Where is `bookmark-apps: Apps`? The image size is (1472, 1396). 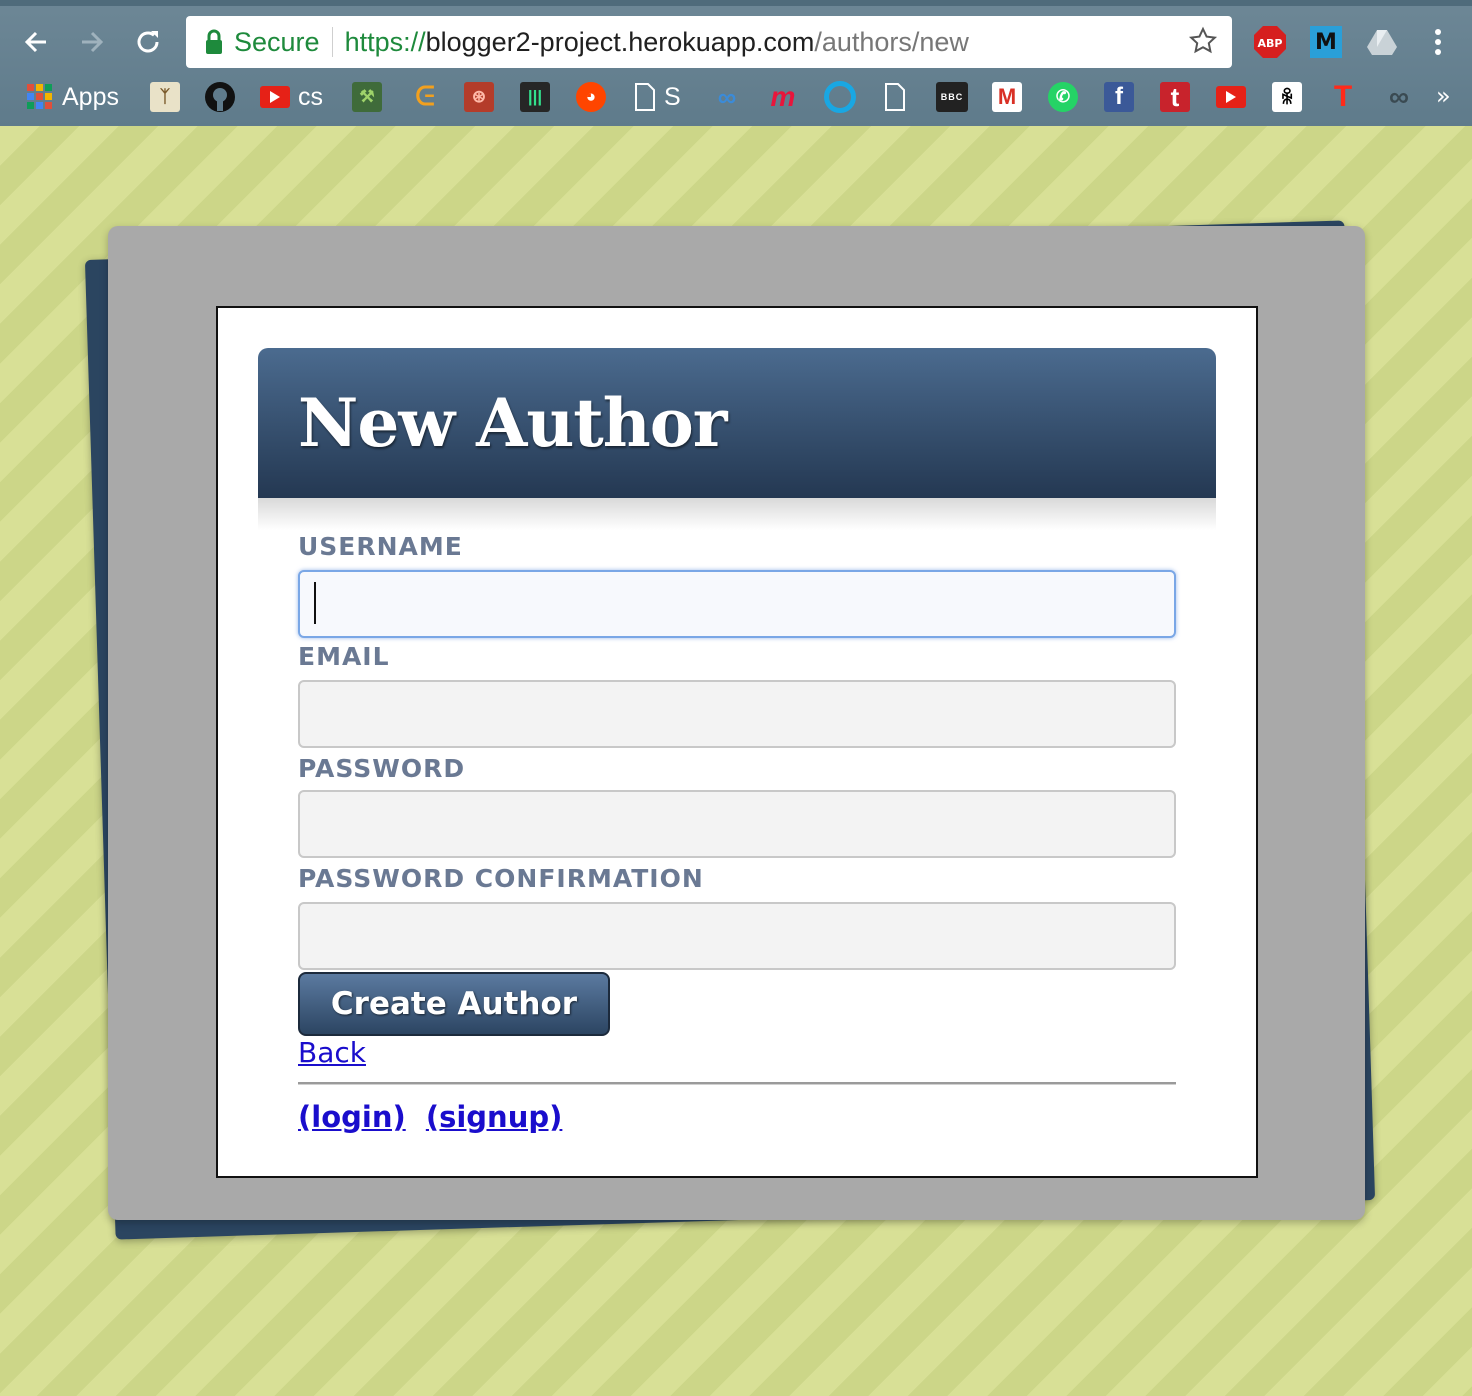
bookmark-apps: Apps is located at coordinates (72, 97).